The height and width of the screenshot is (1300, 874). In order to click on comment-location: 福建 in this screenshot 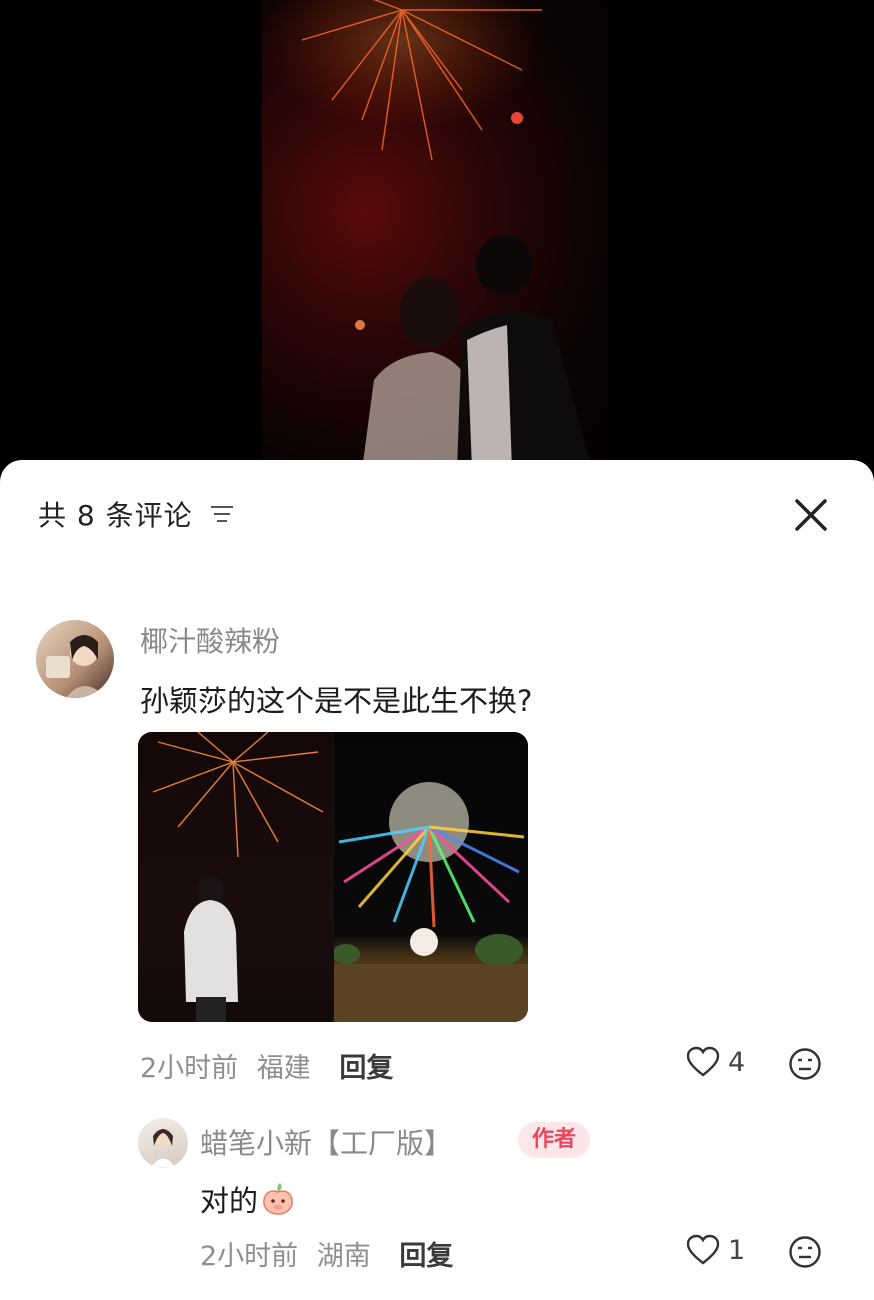, I will do `click(283, 1068)`.